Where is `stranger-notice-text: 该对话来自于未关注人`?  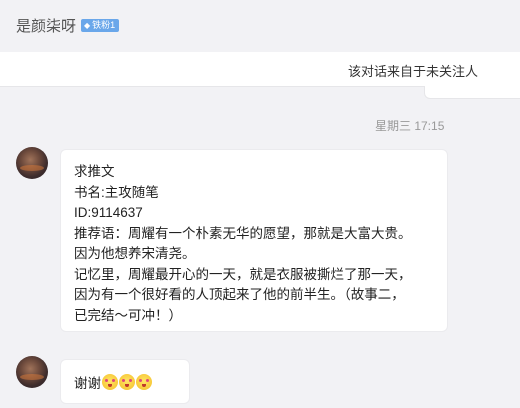
stranger-notice-text: 该对话来自于未关注人 is located at coordinates (412, 71).